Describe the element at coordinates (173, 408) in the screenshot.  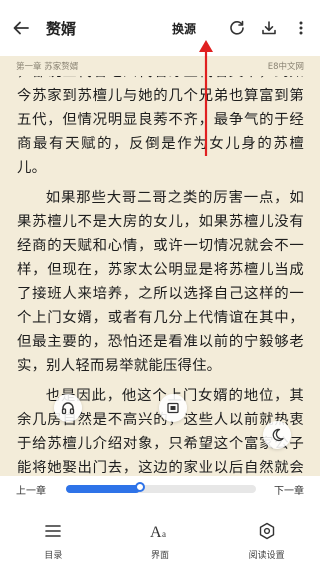
I see `screen-brightness-icon` at that location.